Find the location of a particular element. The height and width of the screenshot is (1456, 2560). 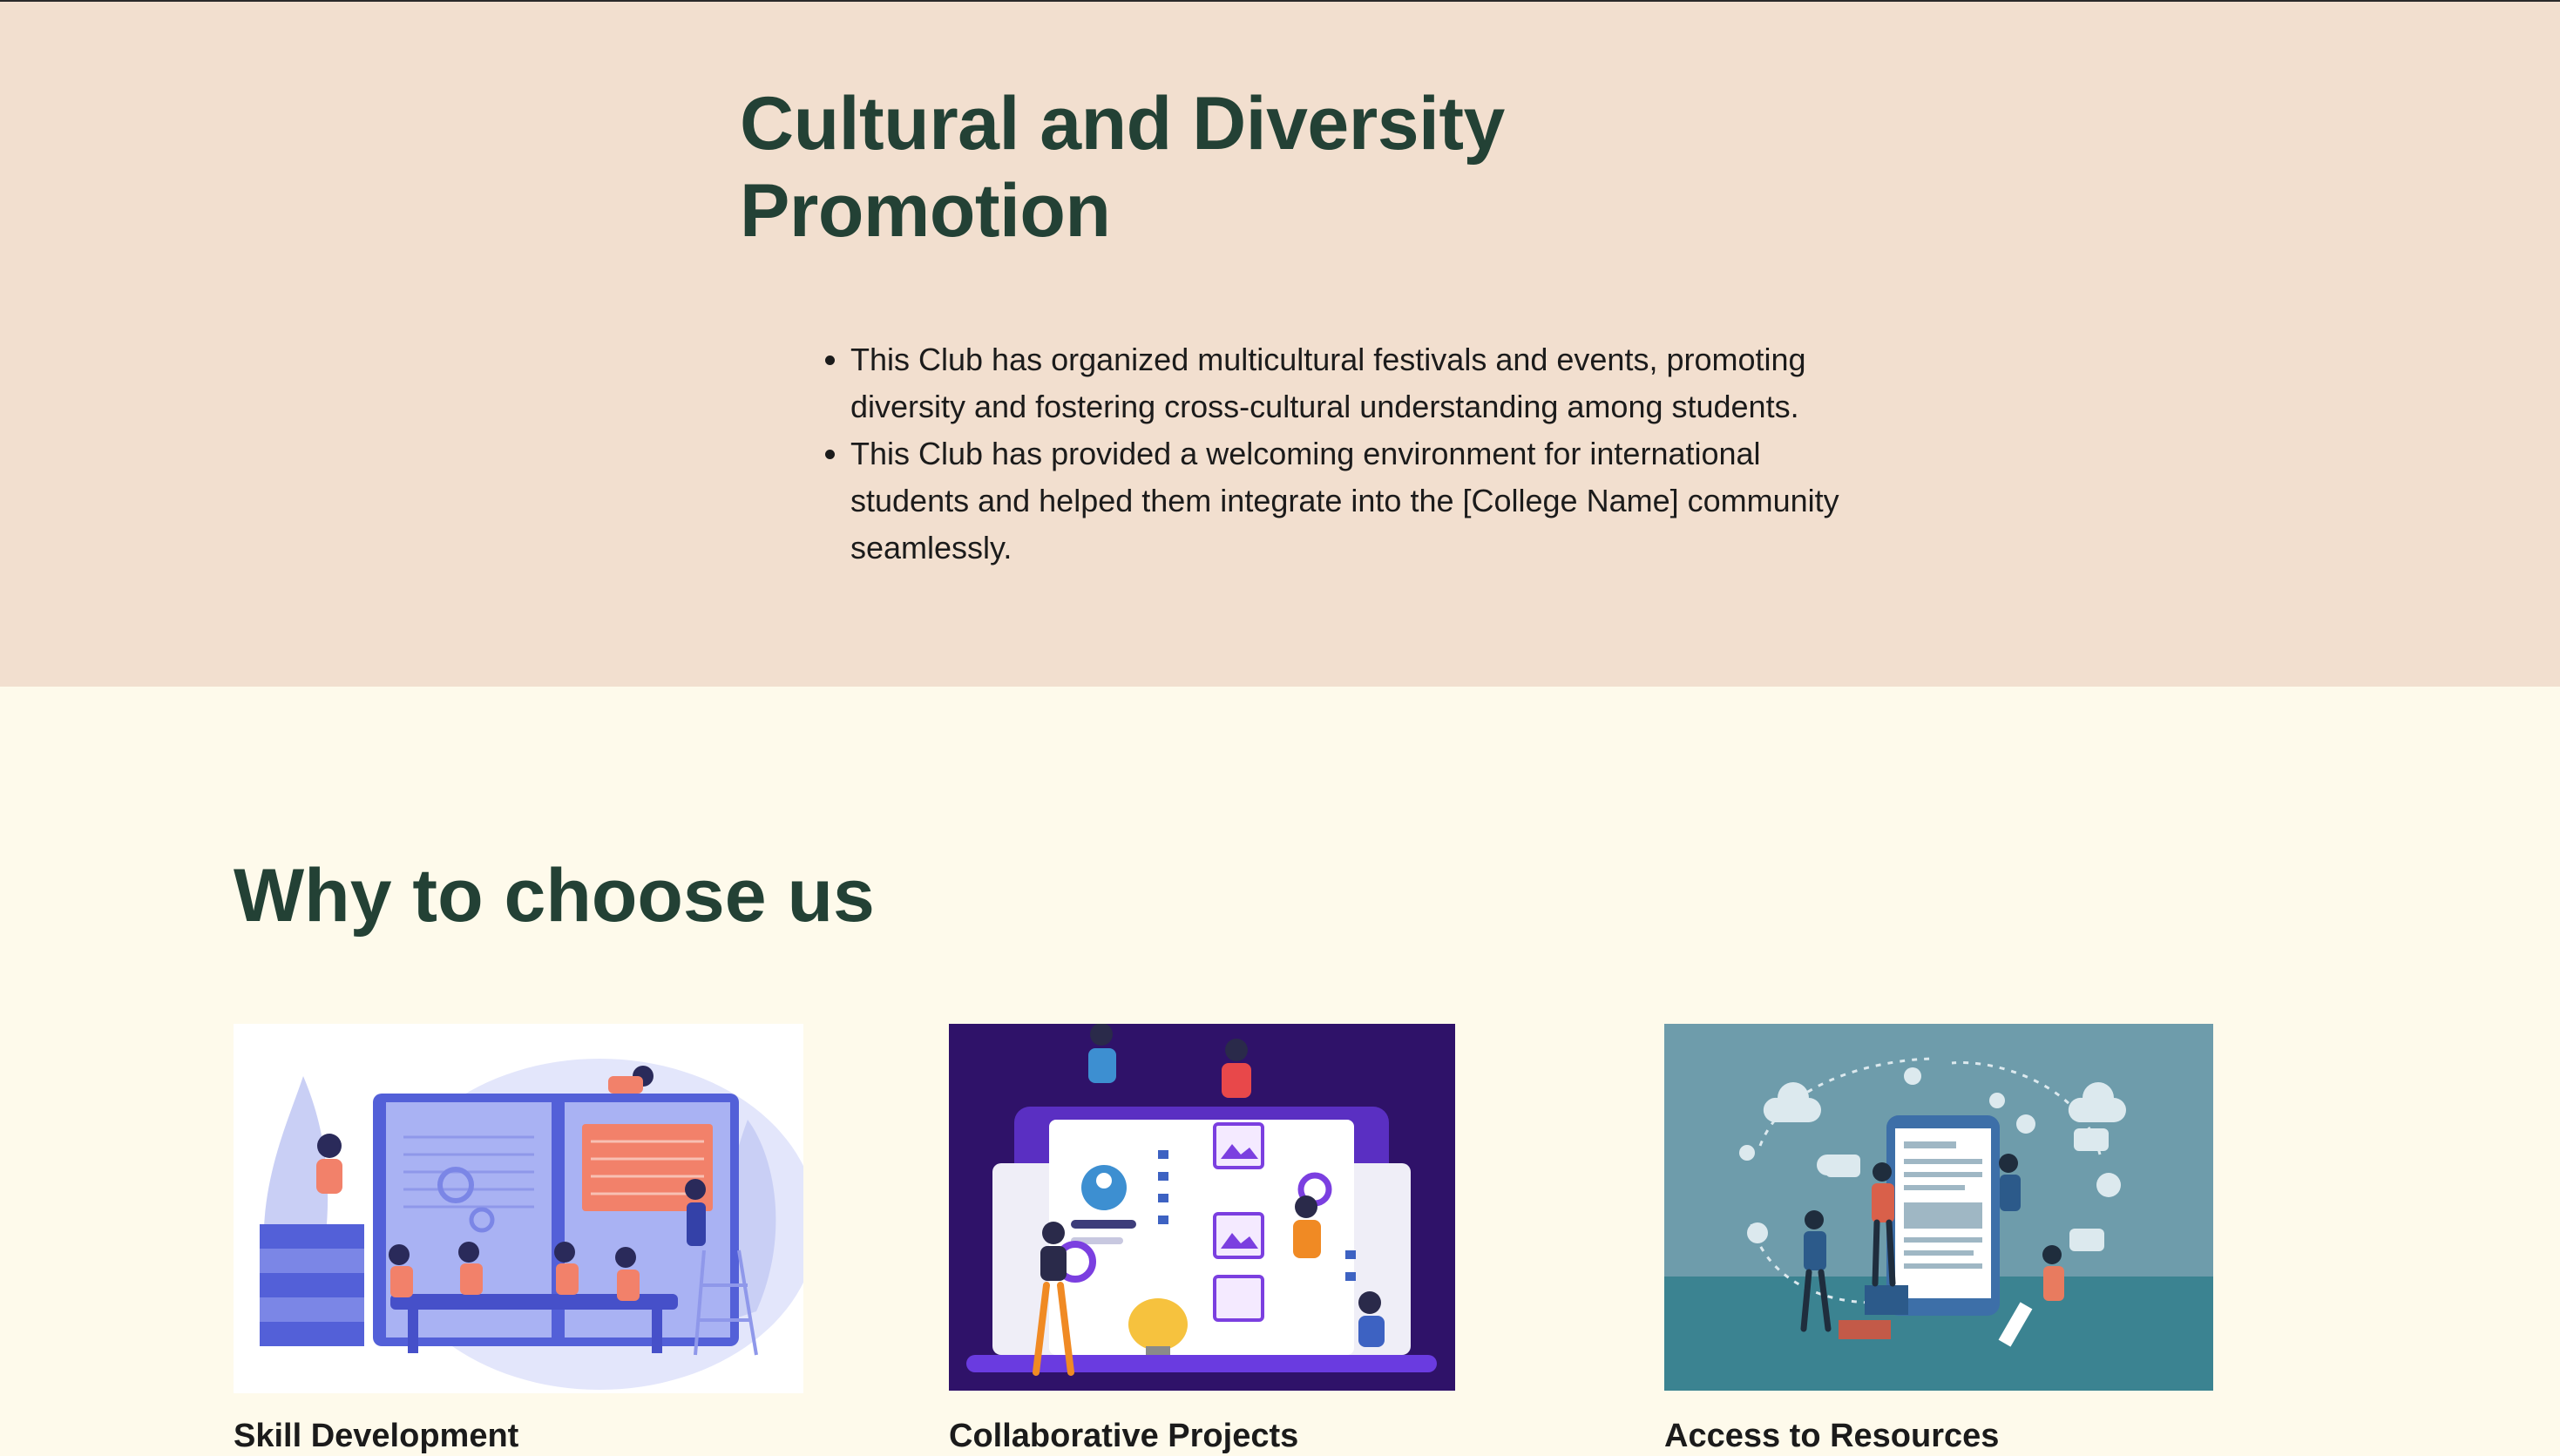

section-heading: Why to choose us is located at coordinates (554, 896).